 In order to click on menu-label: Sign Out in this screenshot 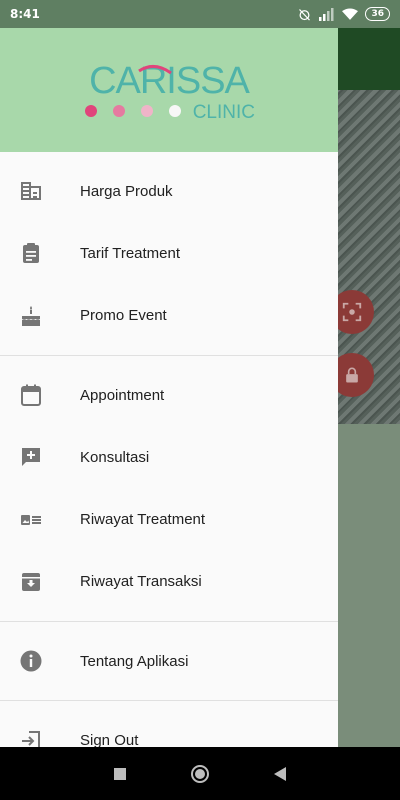, I will do `click(109, 739)`.